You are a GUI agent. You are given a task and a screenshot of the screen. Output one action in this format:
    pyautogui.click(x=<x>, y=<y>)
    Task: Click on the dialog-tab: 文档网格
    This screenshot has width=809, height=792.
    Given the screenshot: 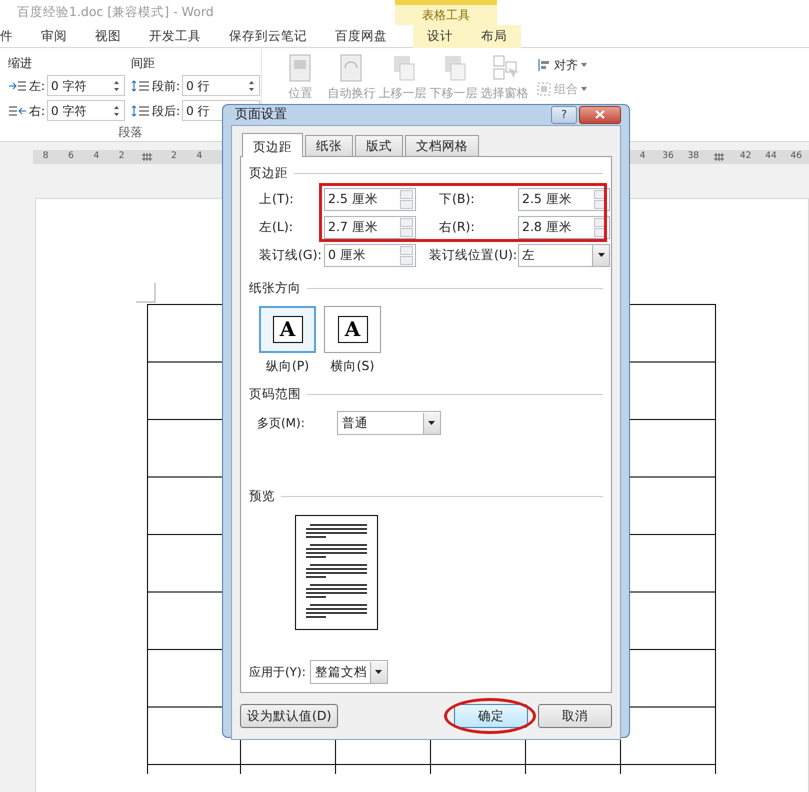 What is the action you would take?
    pyautogui.click(x=442, y=145)
    